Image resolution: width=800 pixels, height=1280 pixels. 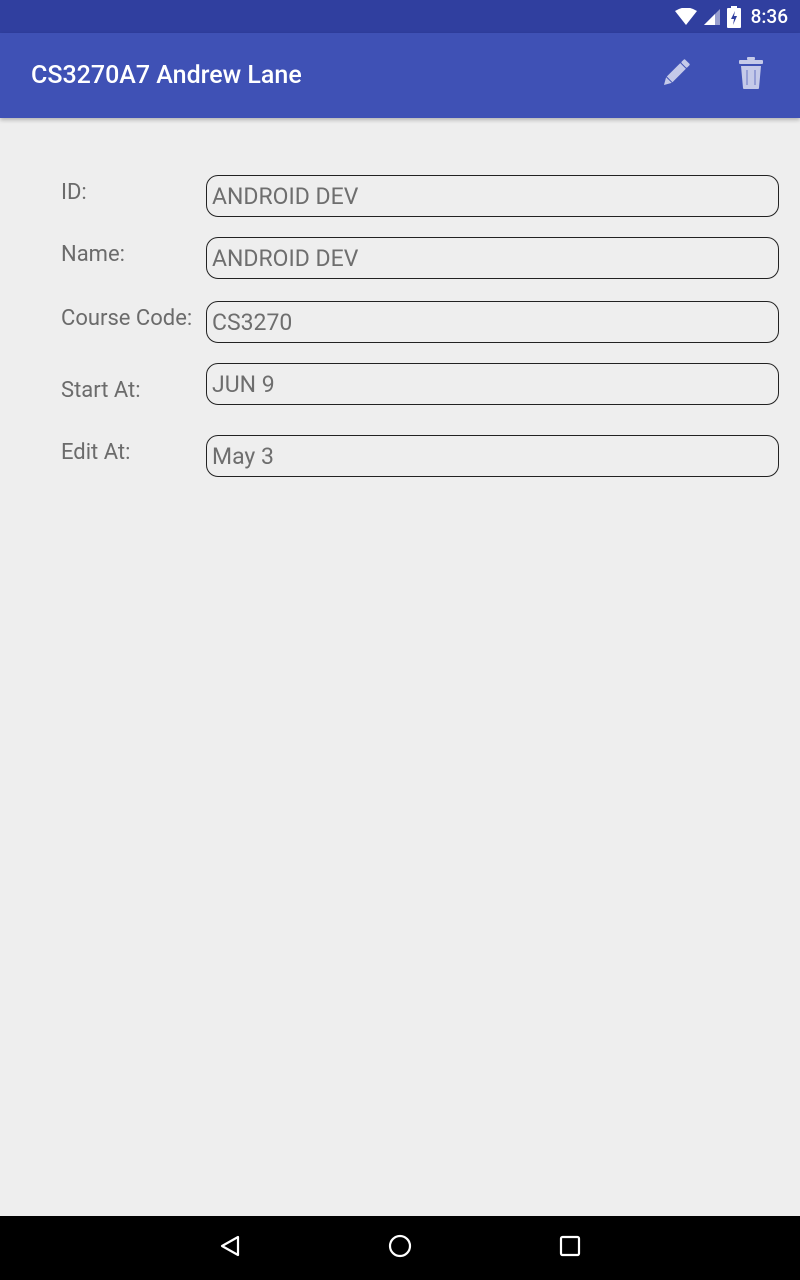 What do you see at coordinates (93, 254) in the screenshot?
I see `name-label: Name:` at bounding box center [93, 254].